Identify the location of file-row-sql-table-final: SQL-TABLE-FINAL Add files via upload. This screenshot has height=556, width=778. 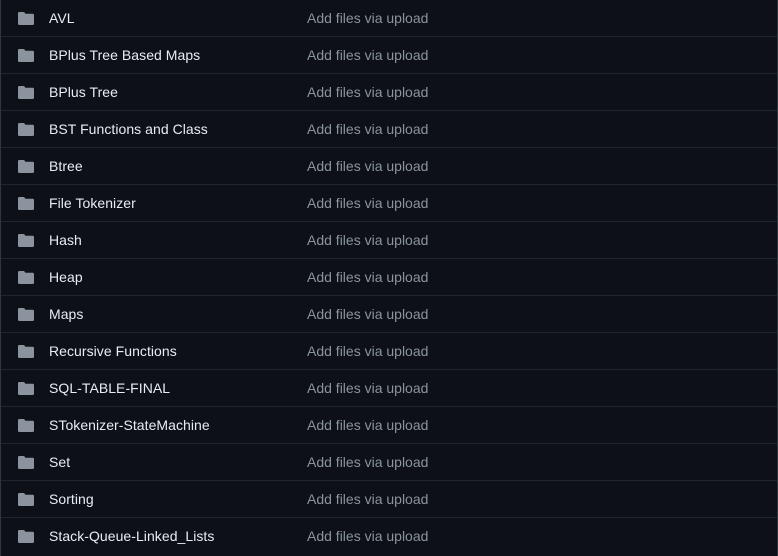
(389, 388).